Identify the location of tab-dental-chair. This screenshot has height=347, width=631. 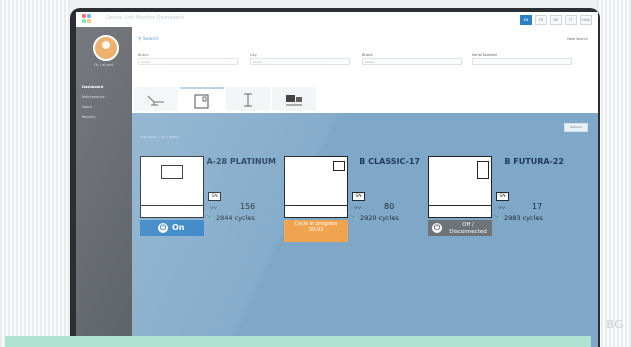
(156, 99).